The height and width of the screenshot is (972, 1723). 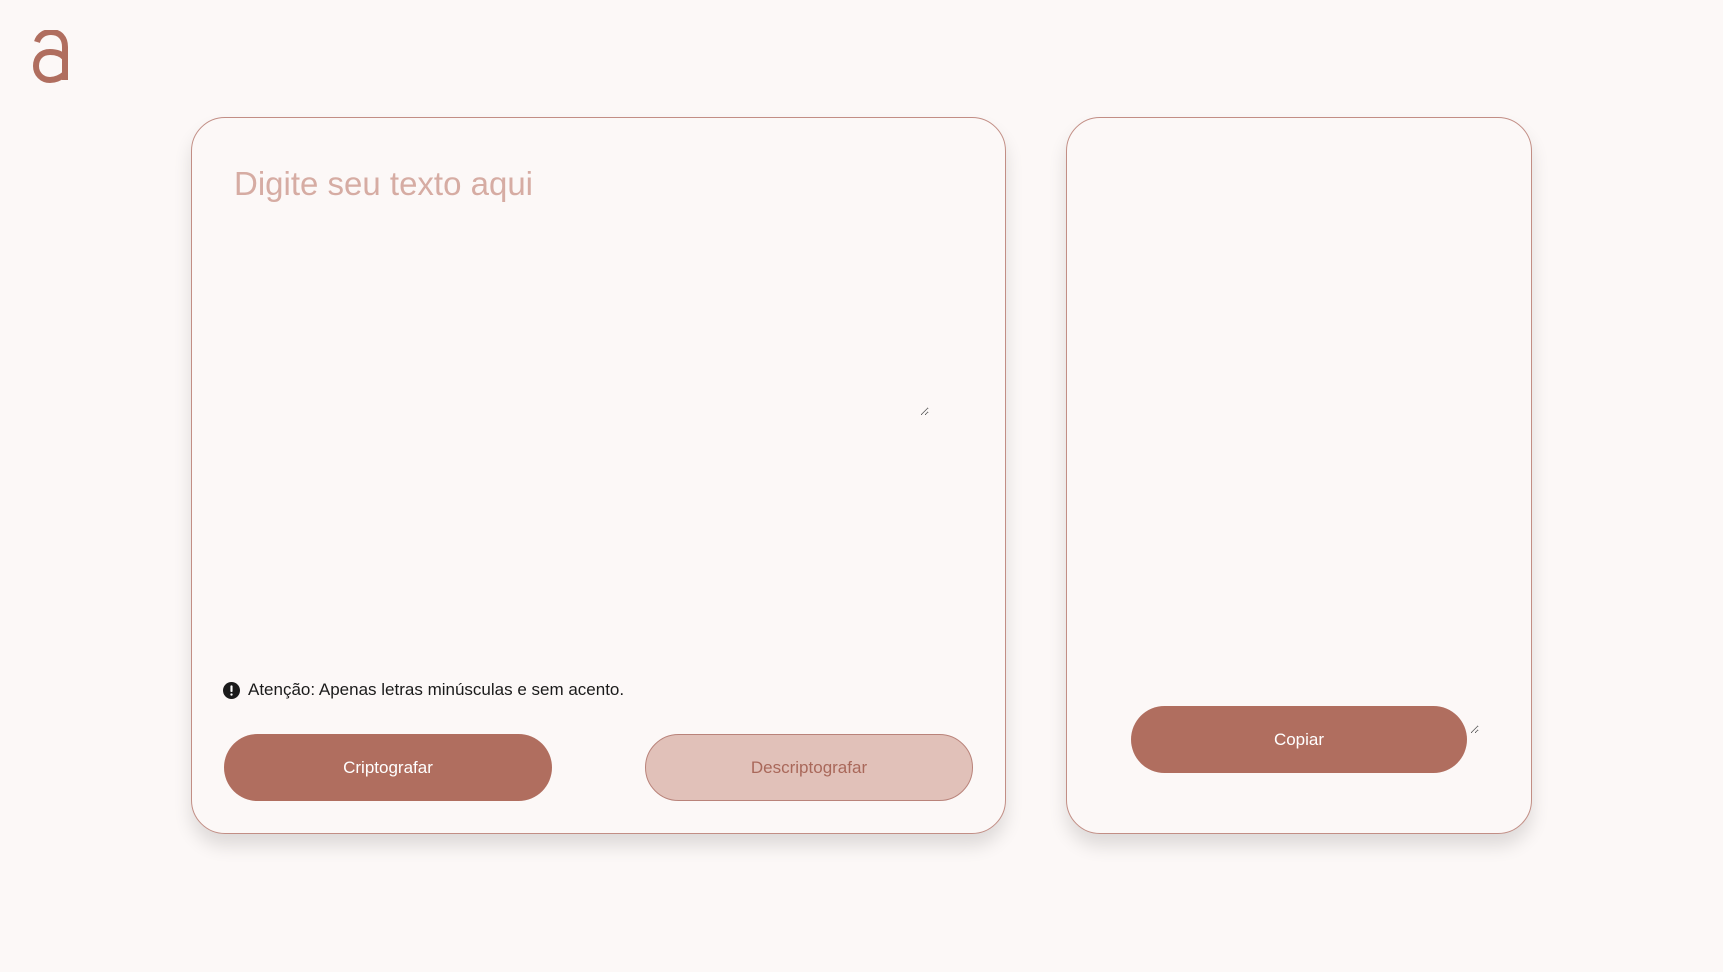 I want to click on decrypt-button: Descriptografar, so click(x=809, y=767).